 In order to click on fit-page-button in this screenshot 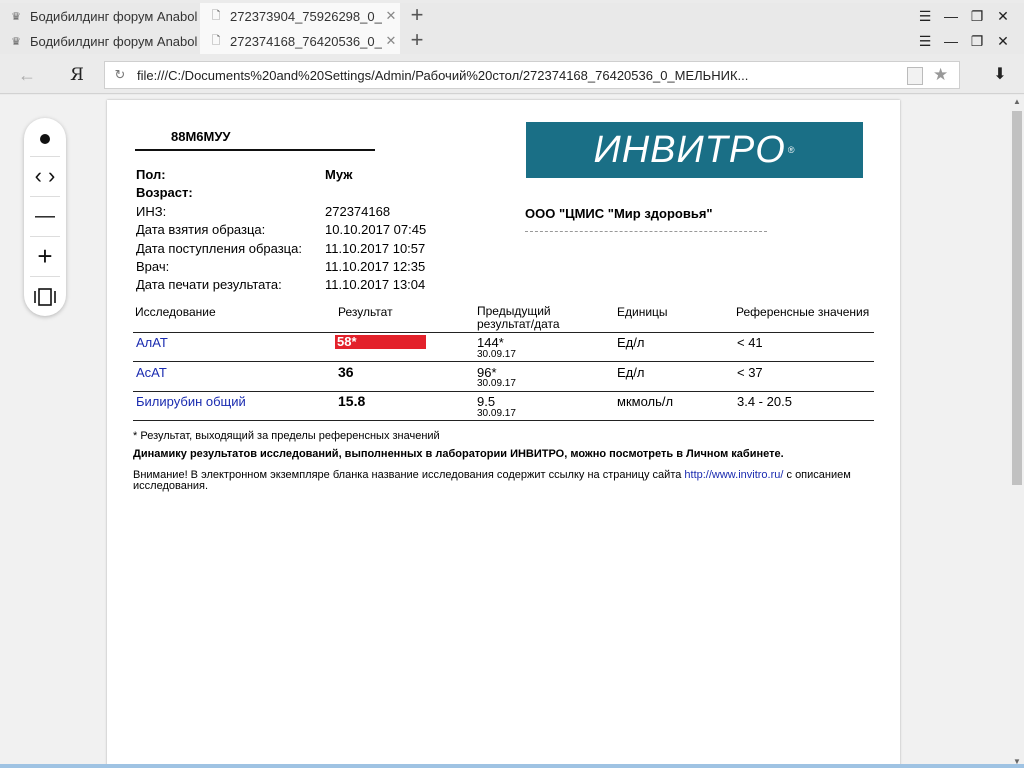, I will do `click(45, 296)`.